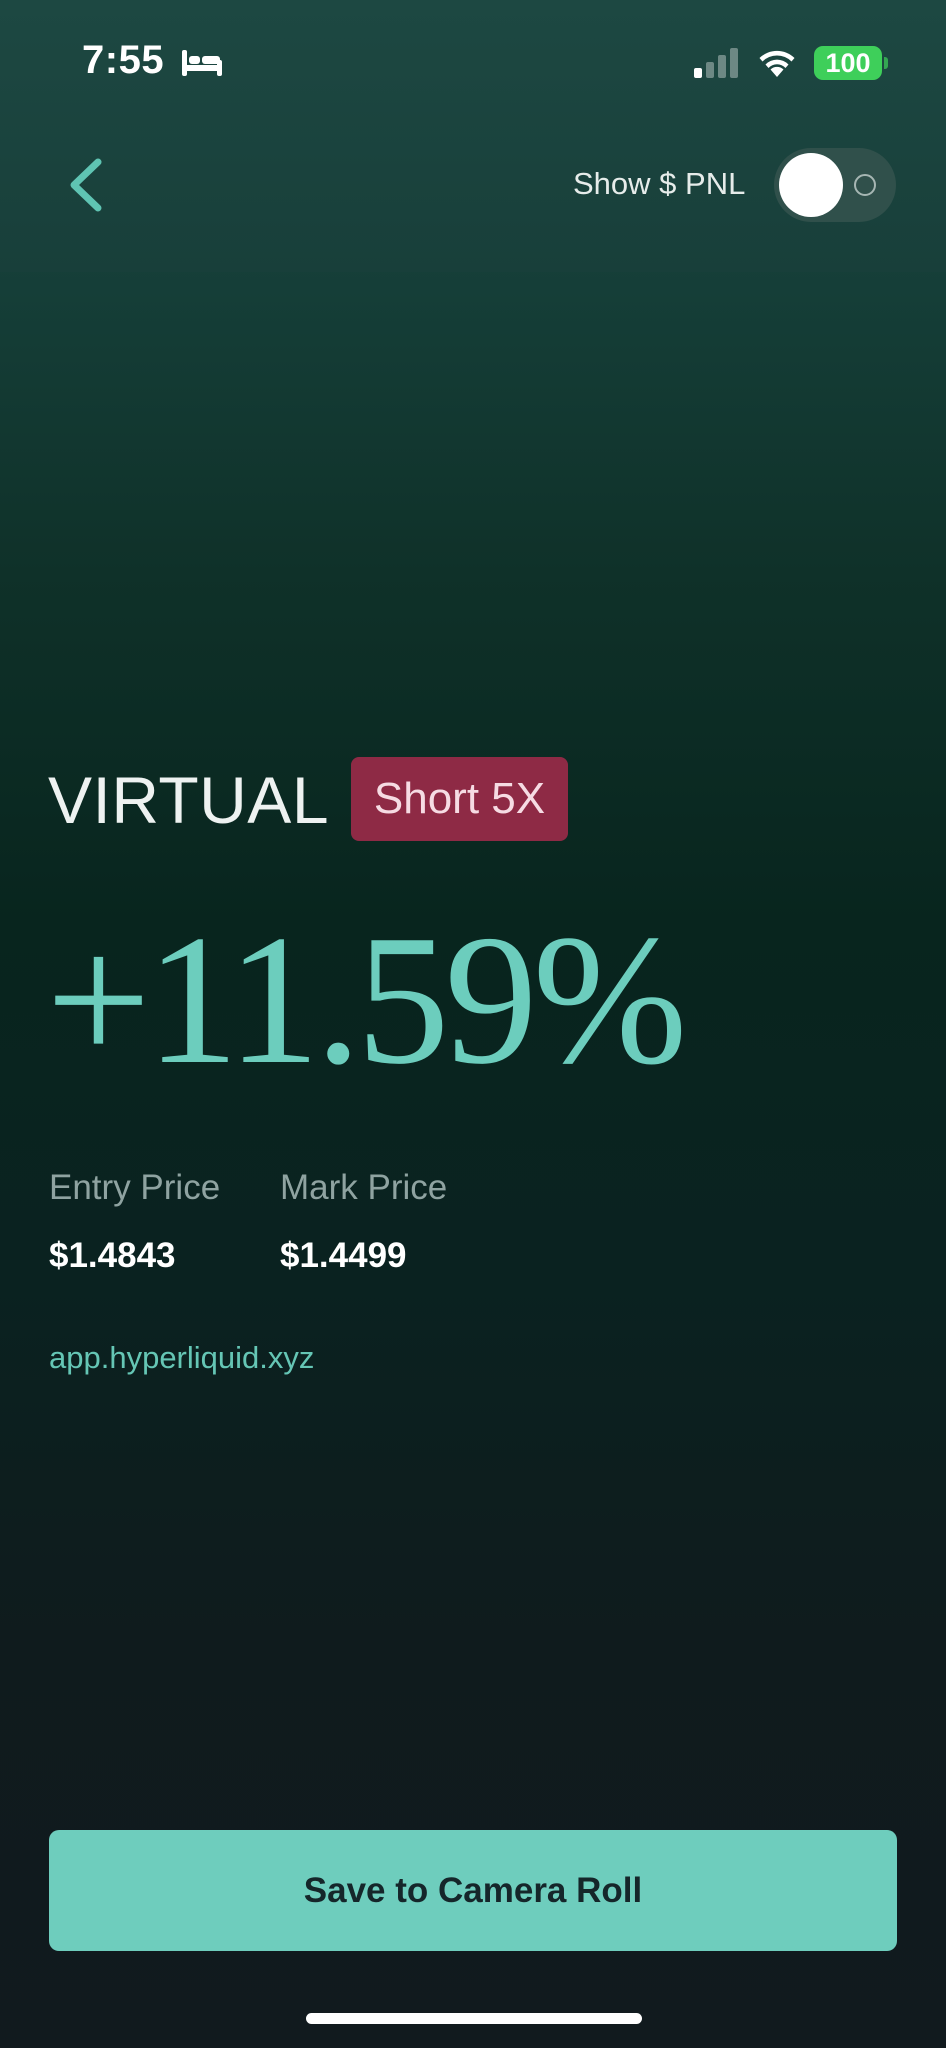 This screenshot has height=2048, width=946. What do you see at coordinates (364, 1187) in the screenshot?
I see `mark-price-label: Mark Price` at bounding box center [364, 1187].